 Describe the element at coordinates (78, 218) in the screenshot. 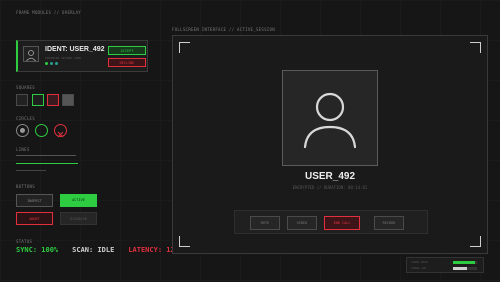

I see `disabled-button: DISABLED` at that location.